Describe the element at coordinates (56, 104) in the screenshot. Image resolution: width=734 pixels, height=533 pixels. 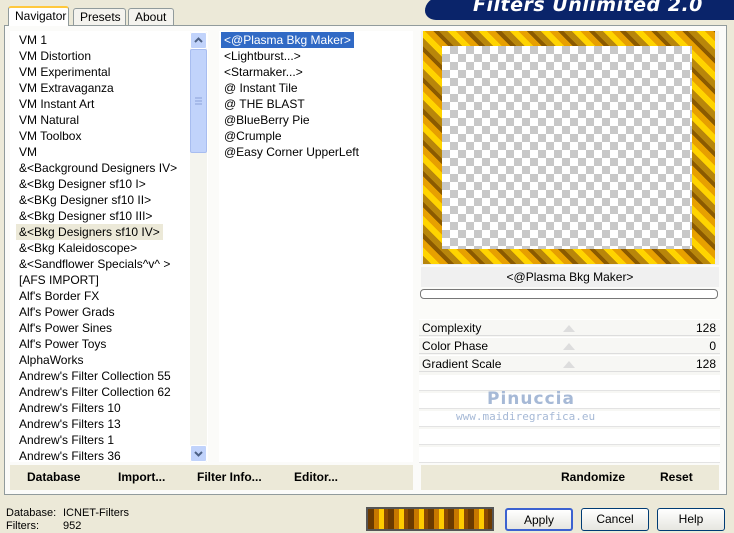
I see `category-item: VM Instant Art` at that location.